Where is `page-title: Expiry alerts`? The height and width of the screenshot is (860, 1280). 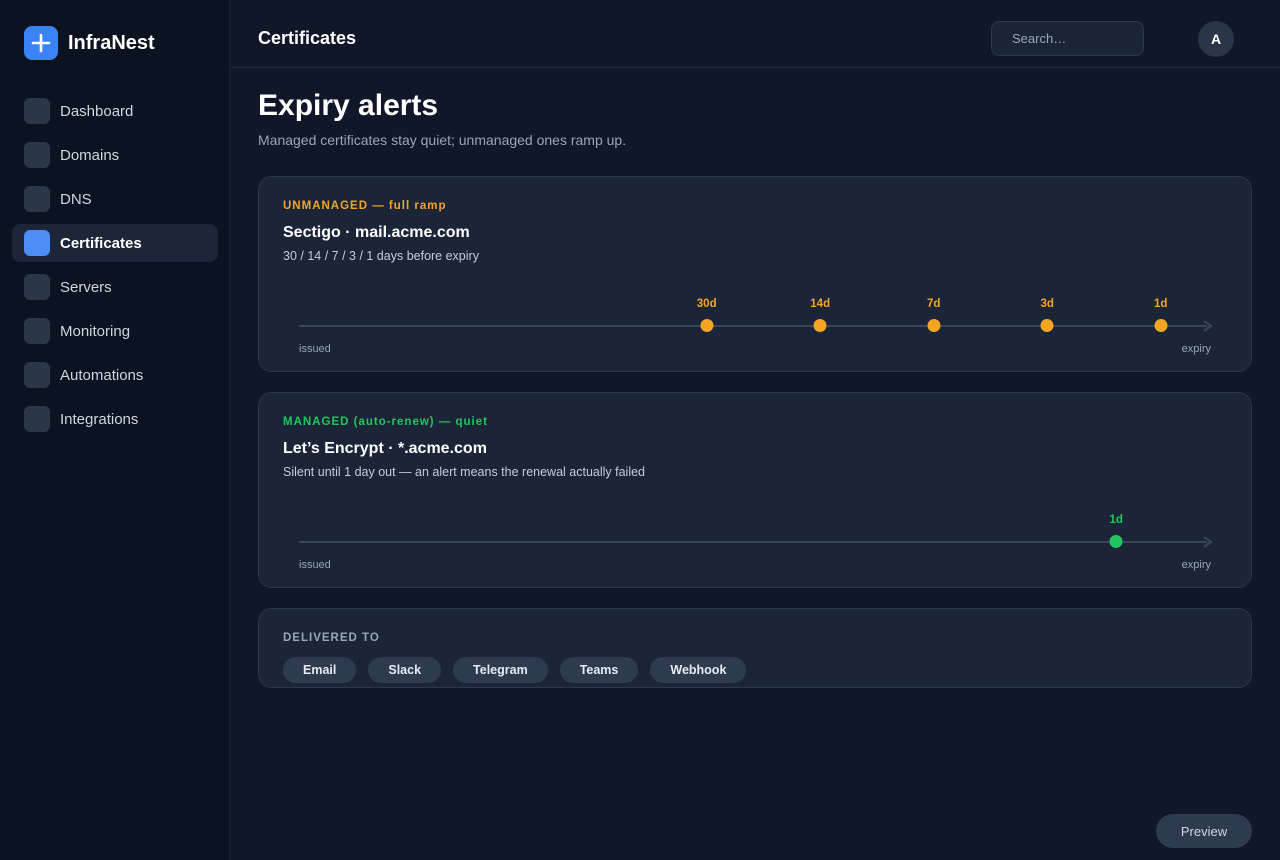 page-title: Expiry alerts is located at coordinates (348, 105).